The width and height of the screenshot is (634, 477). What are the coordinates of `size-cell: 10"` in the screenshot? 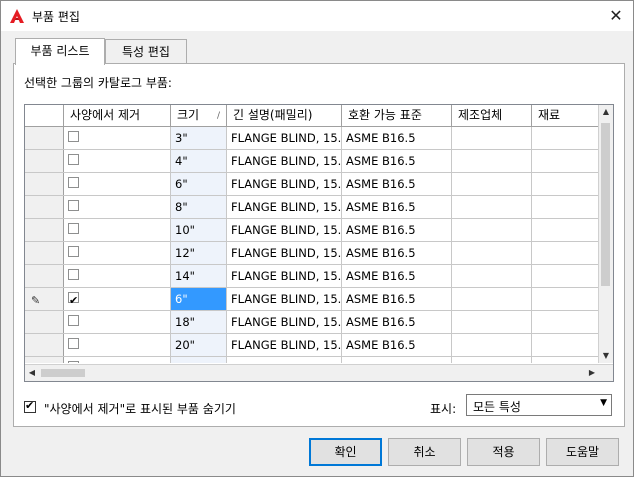 It's located at (199, 230).